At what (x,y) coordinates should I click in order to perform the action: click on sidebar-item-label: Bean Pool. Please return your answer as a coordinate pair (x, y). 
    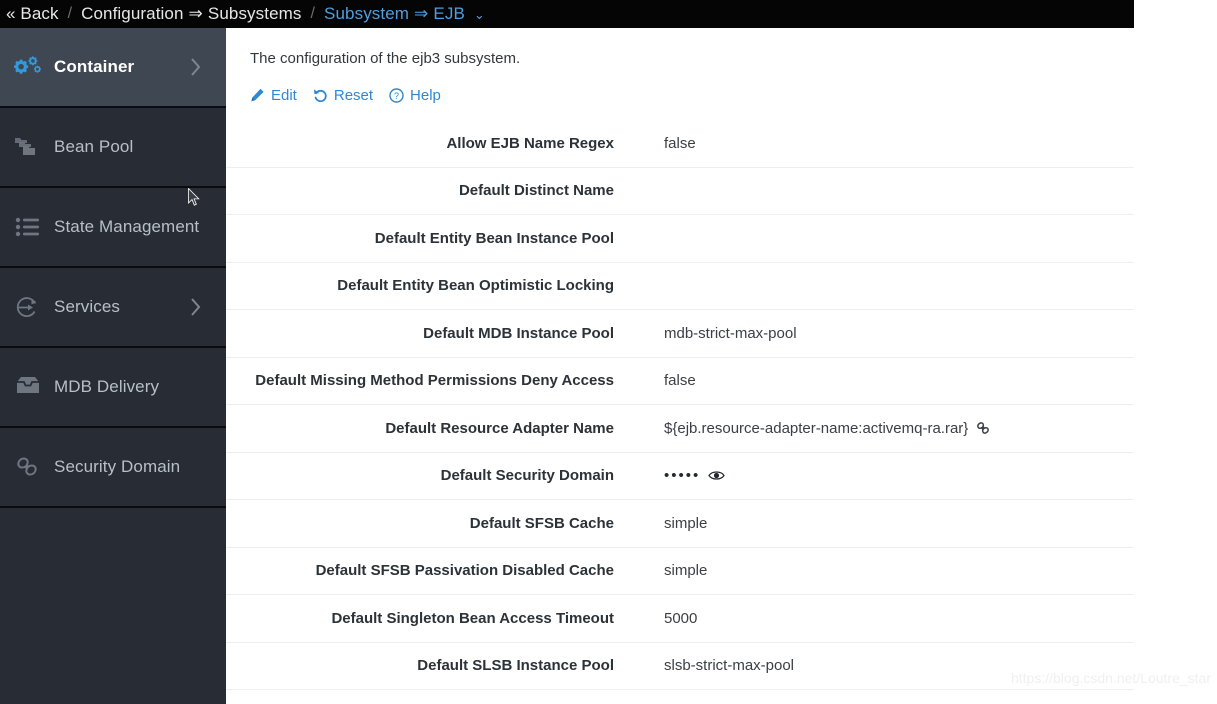
    Looking at the image, I should click on (94, 146).